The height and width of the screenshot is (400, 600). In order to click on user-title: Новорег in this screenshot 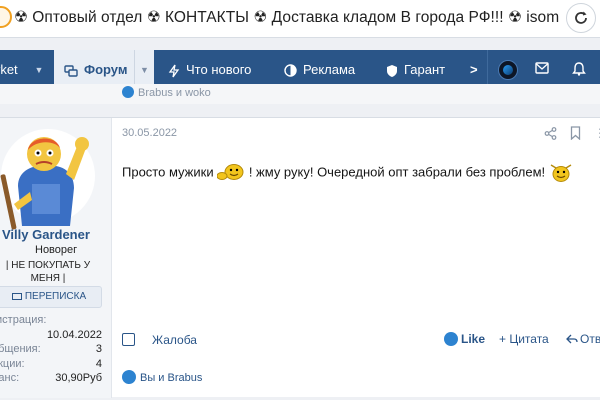, I will do `click(56, 250)`.